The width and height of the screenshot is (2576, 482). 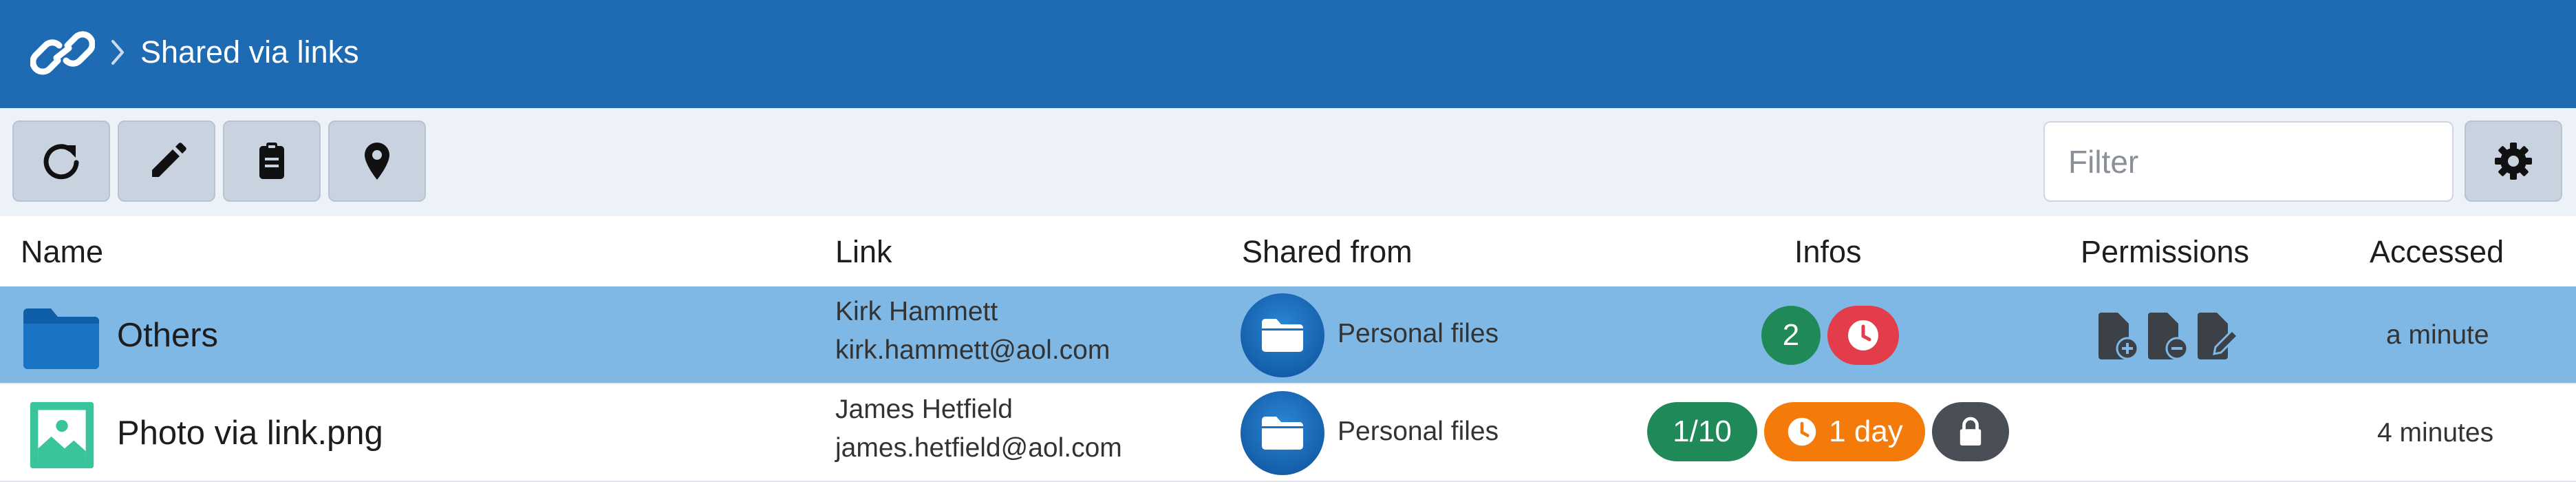 What do you see at coordinates (863, 252) in the screenshot?
I see `column-header-link: Link` at bounding box center [863, 252].